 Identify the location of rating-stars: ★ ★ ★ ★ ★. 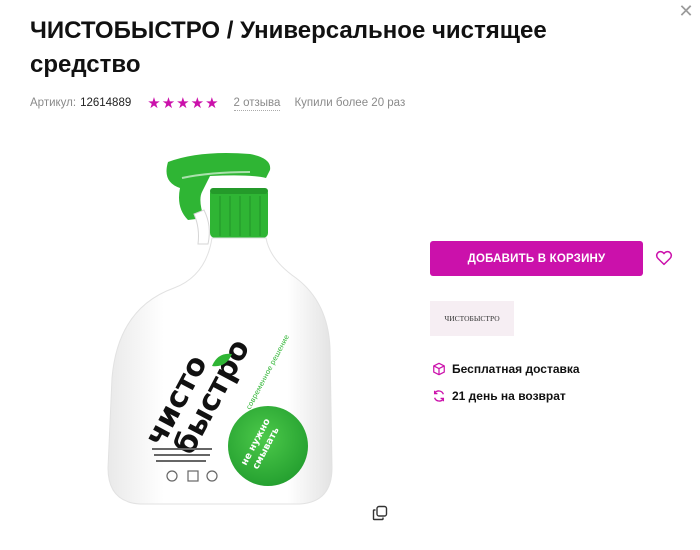
(183, 103).